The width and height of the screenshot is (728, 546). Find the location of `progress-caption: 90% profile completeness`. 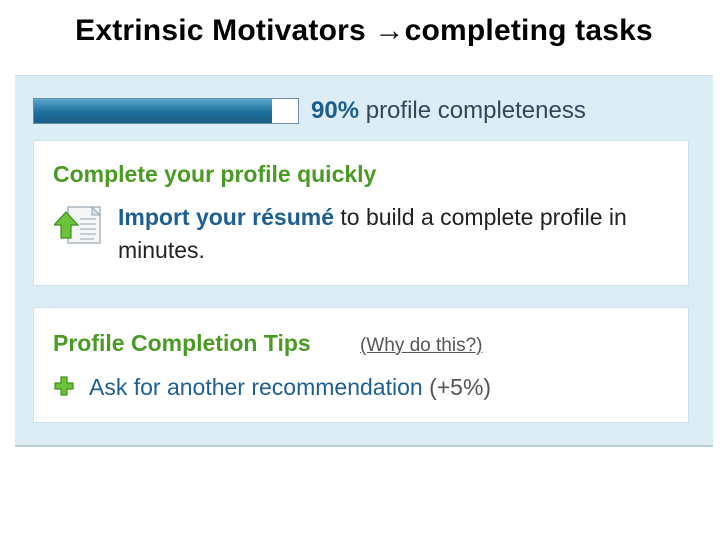

progress-caption: 90% profile completeness is located at coordinates (448, 111).